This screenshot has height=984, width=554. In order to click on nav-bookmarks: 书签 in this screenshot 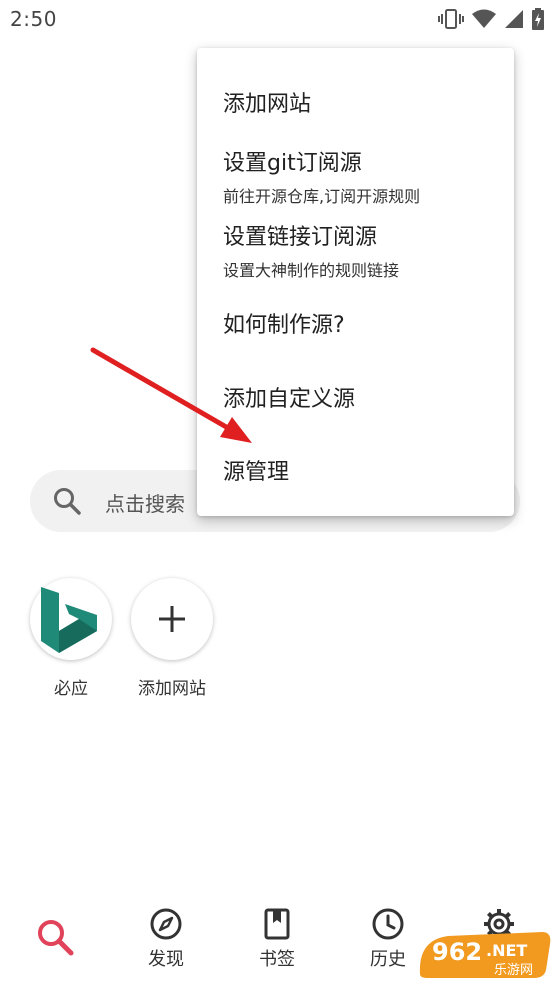, I will do `click(277, 939)`.